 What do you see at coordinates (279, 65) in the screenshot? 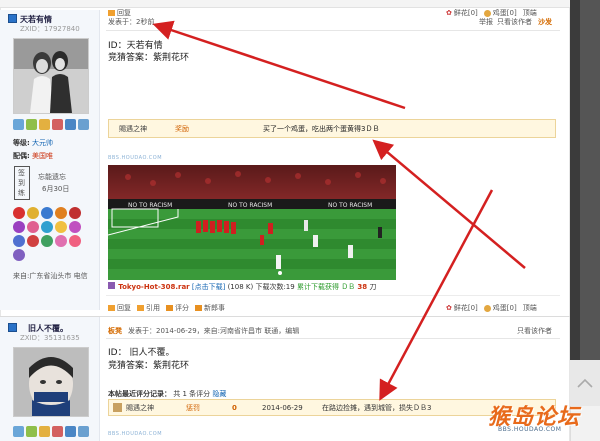
I see `arrow-to-post1-date` at bounding box center [279, 65].